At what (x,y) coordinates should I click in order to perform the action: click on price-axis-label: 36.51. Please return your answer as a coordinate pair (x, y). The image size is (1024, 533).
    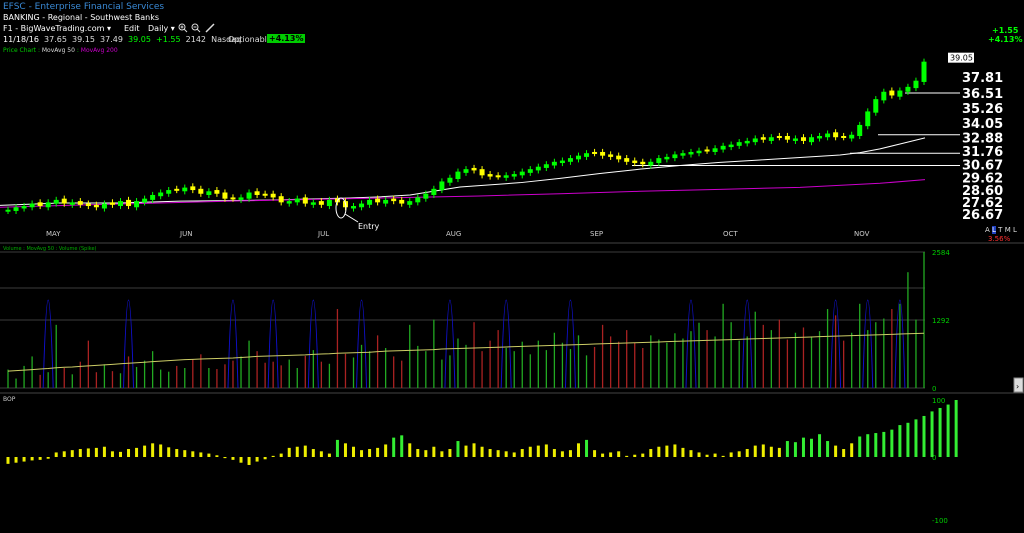
    Looking at the image, I should click on (982, 94).